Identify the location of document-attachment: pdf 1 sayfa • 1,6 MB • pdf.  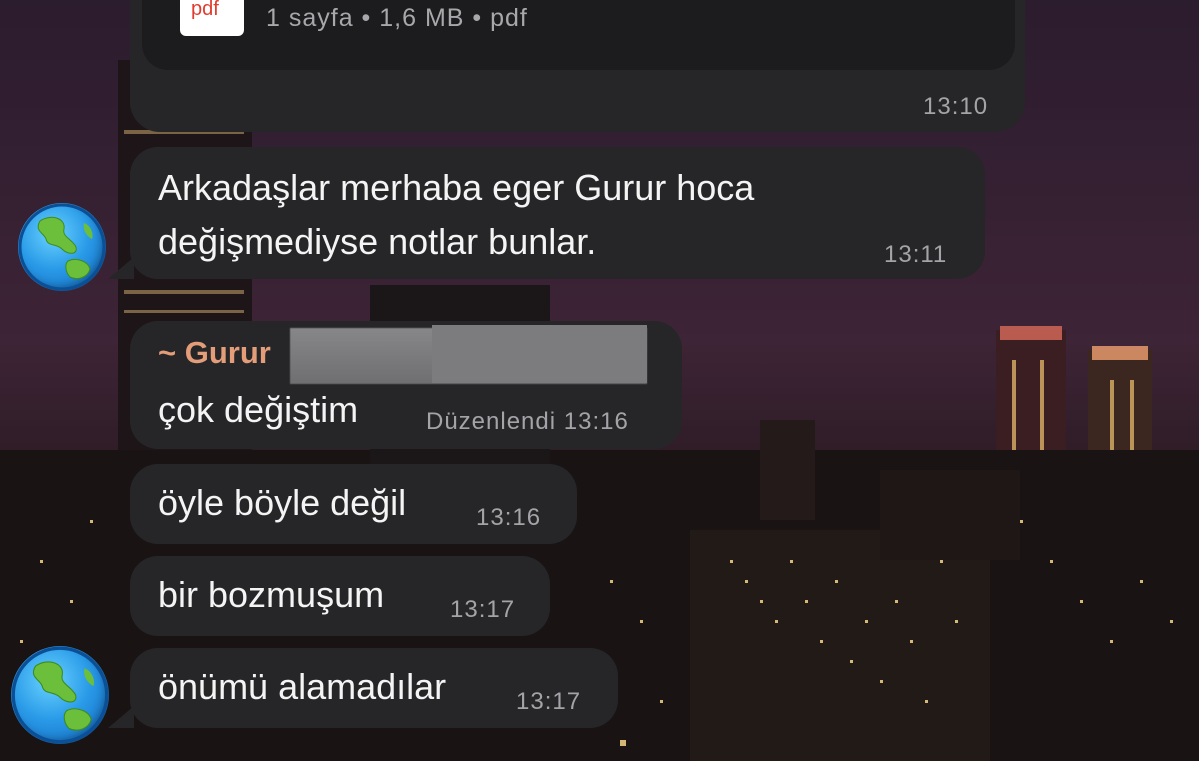
(578, 35).